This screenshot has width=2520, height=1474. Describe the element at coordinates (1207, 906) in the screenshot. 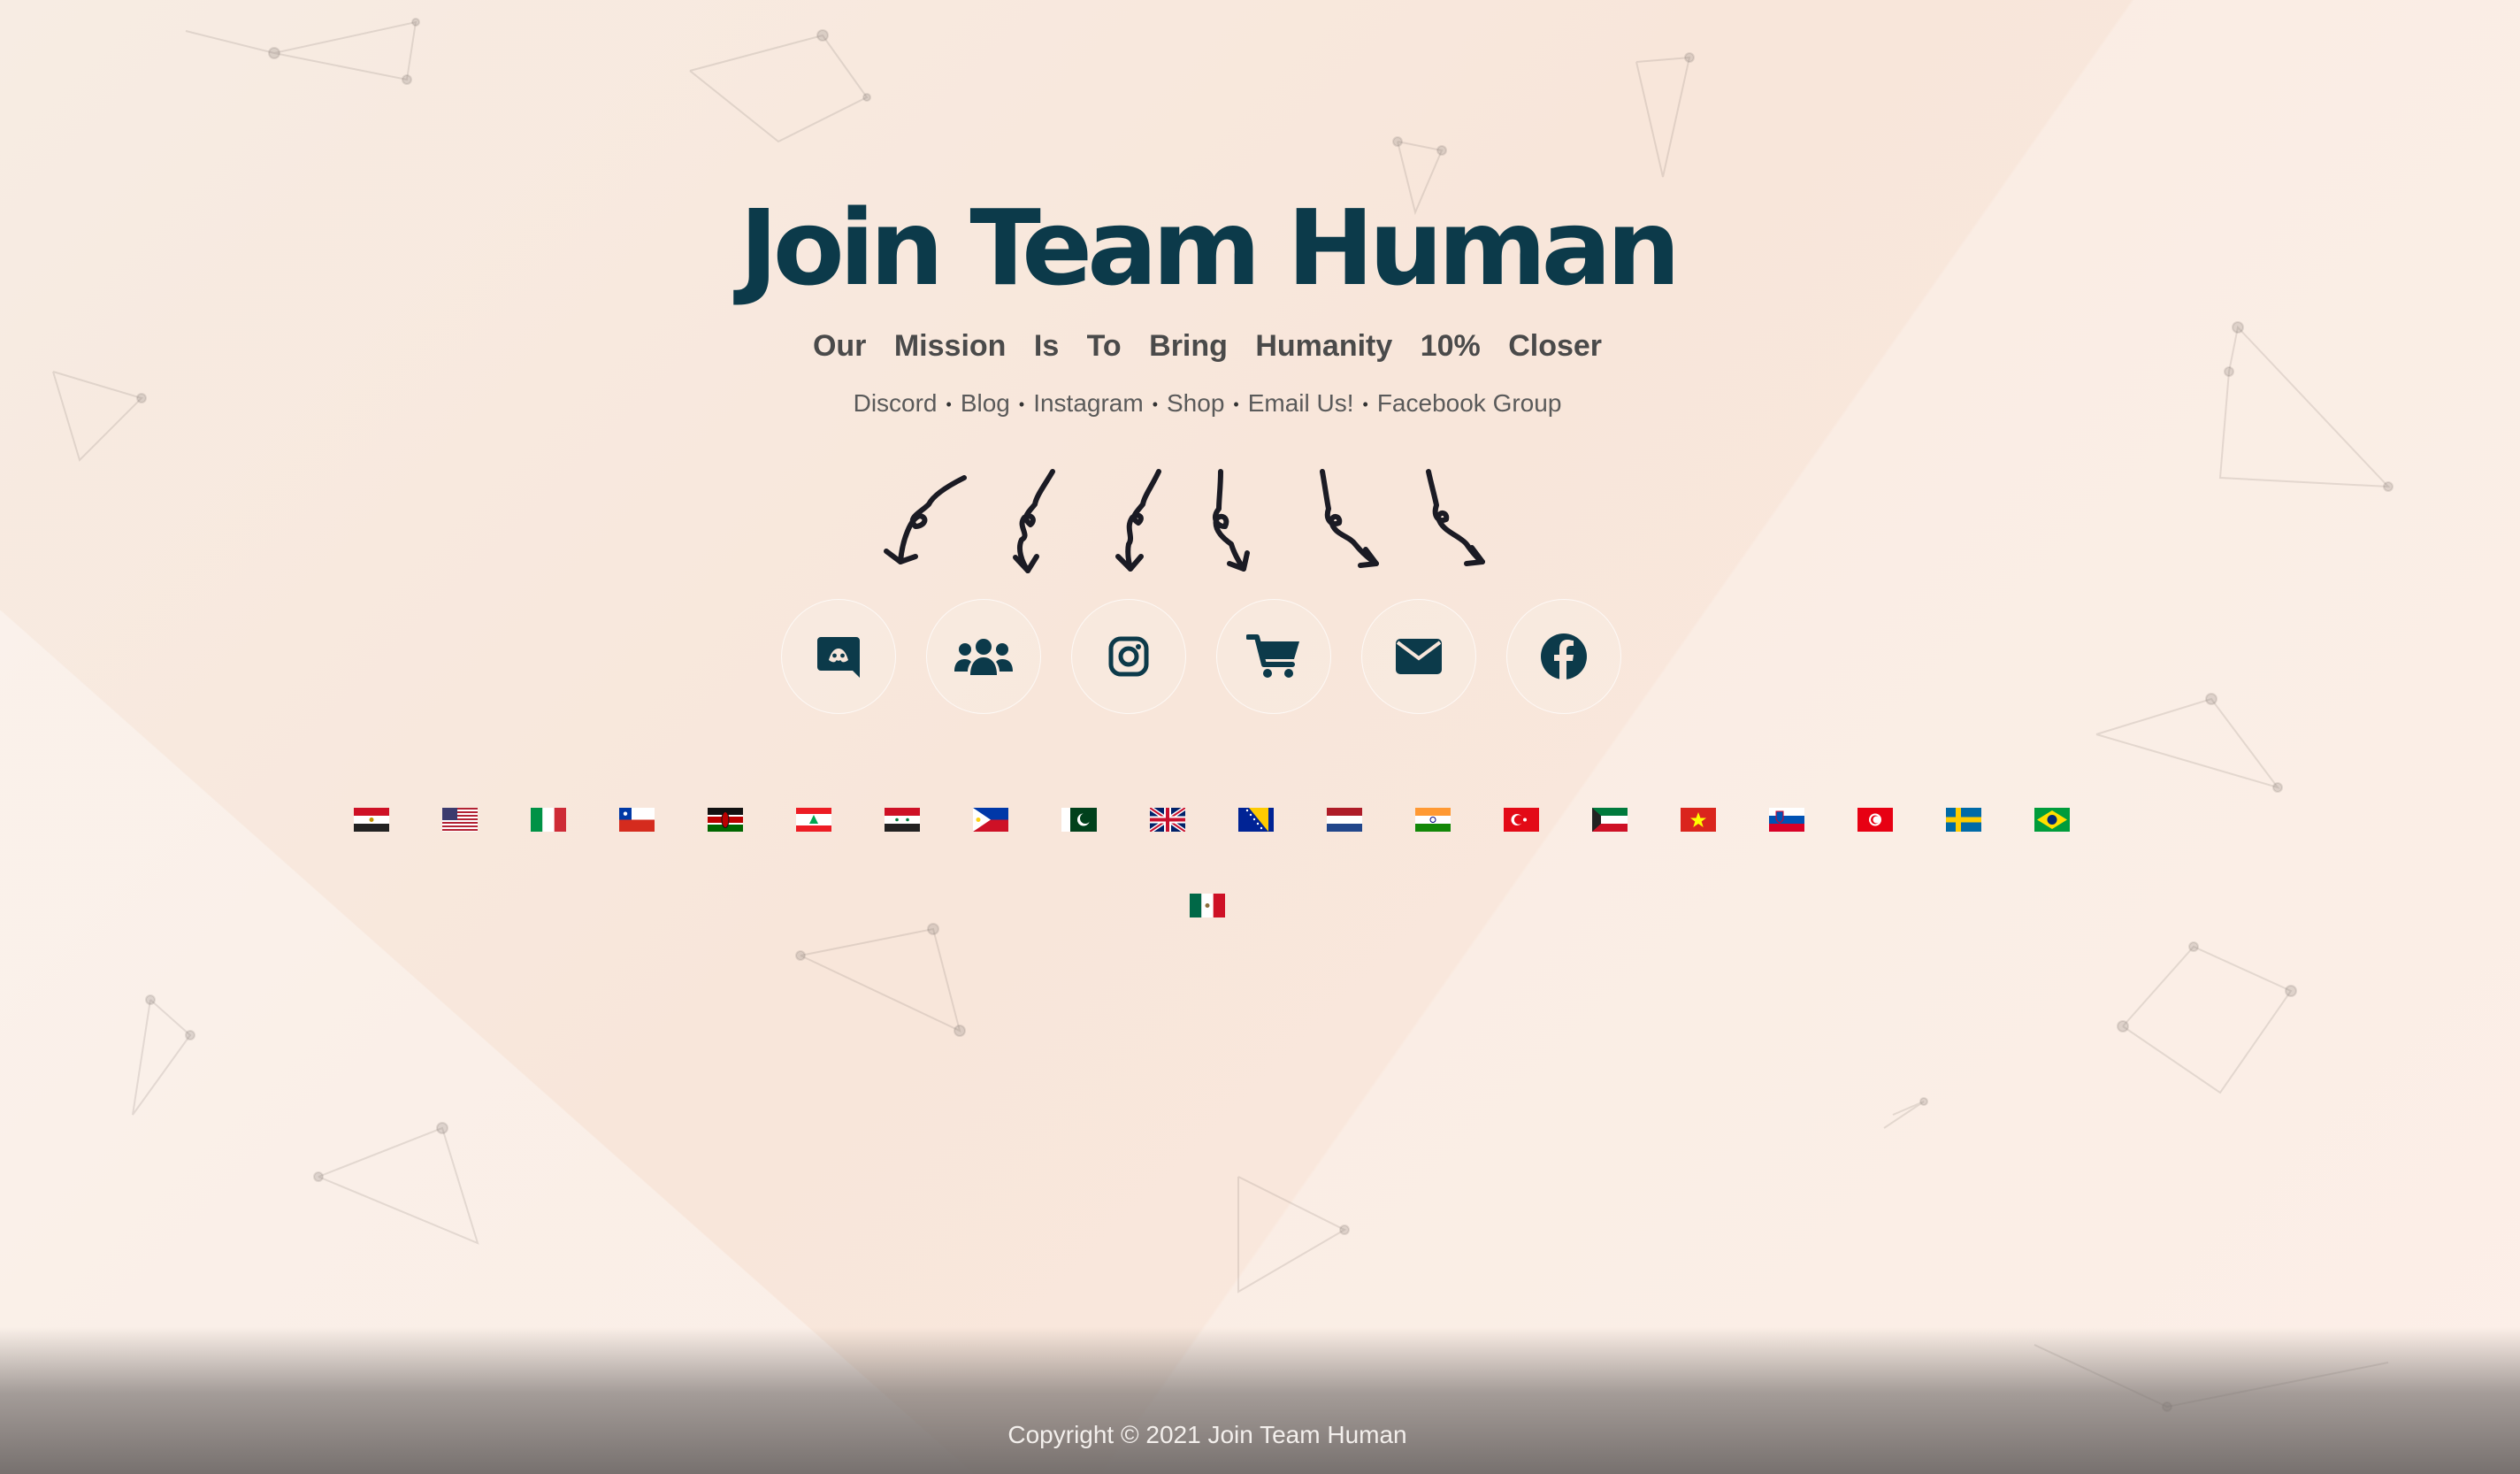

I see `flag-mexico` at that location.